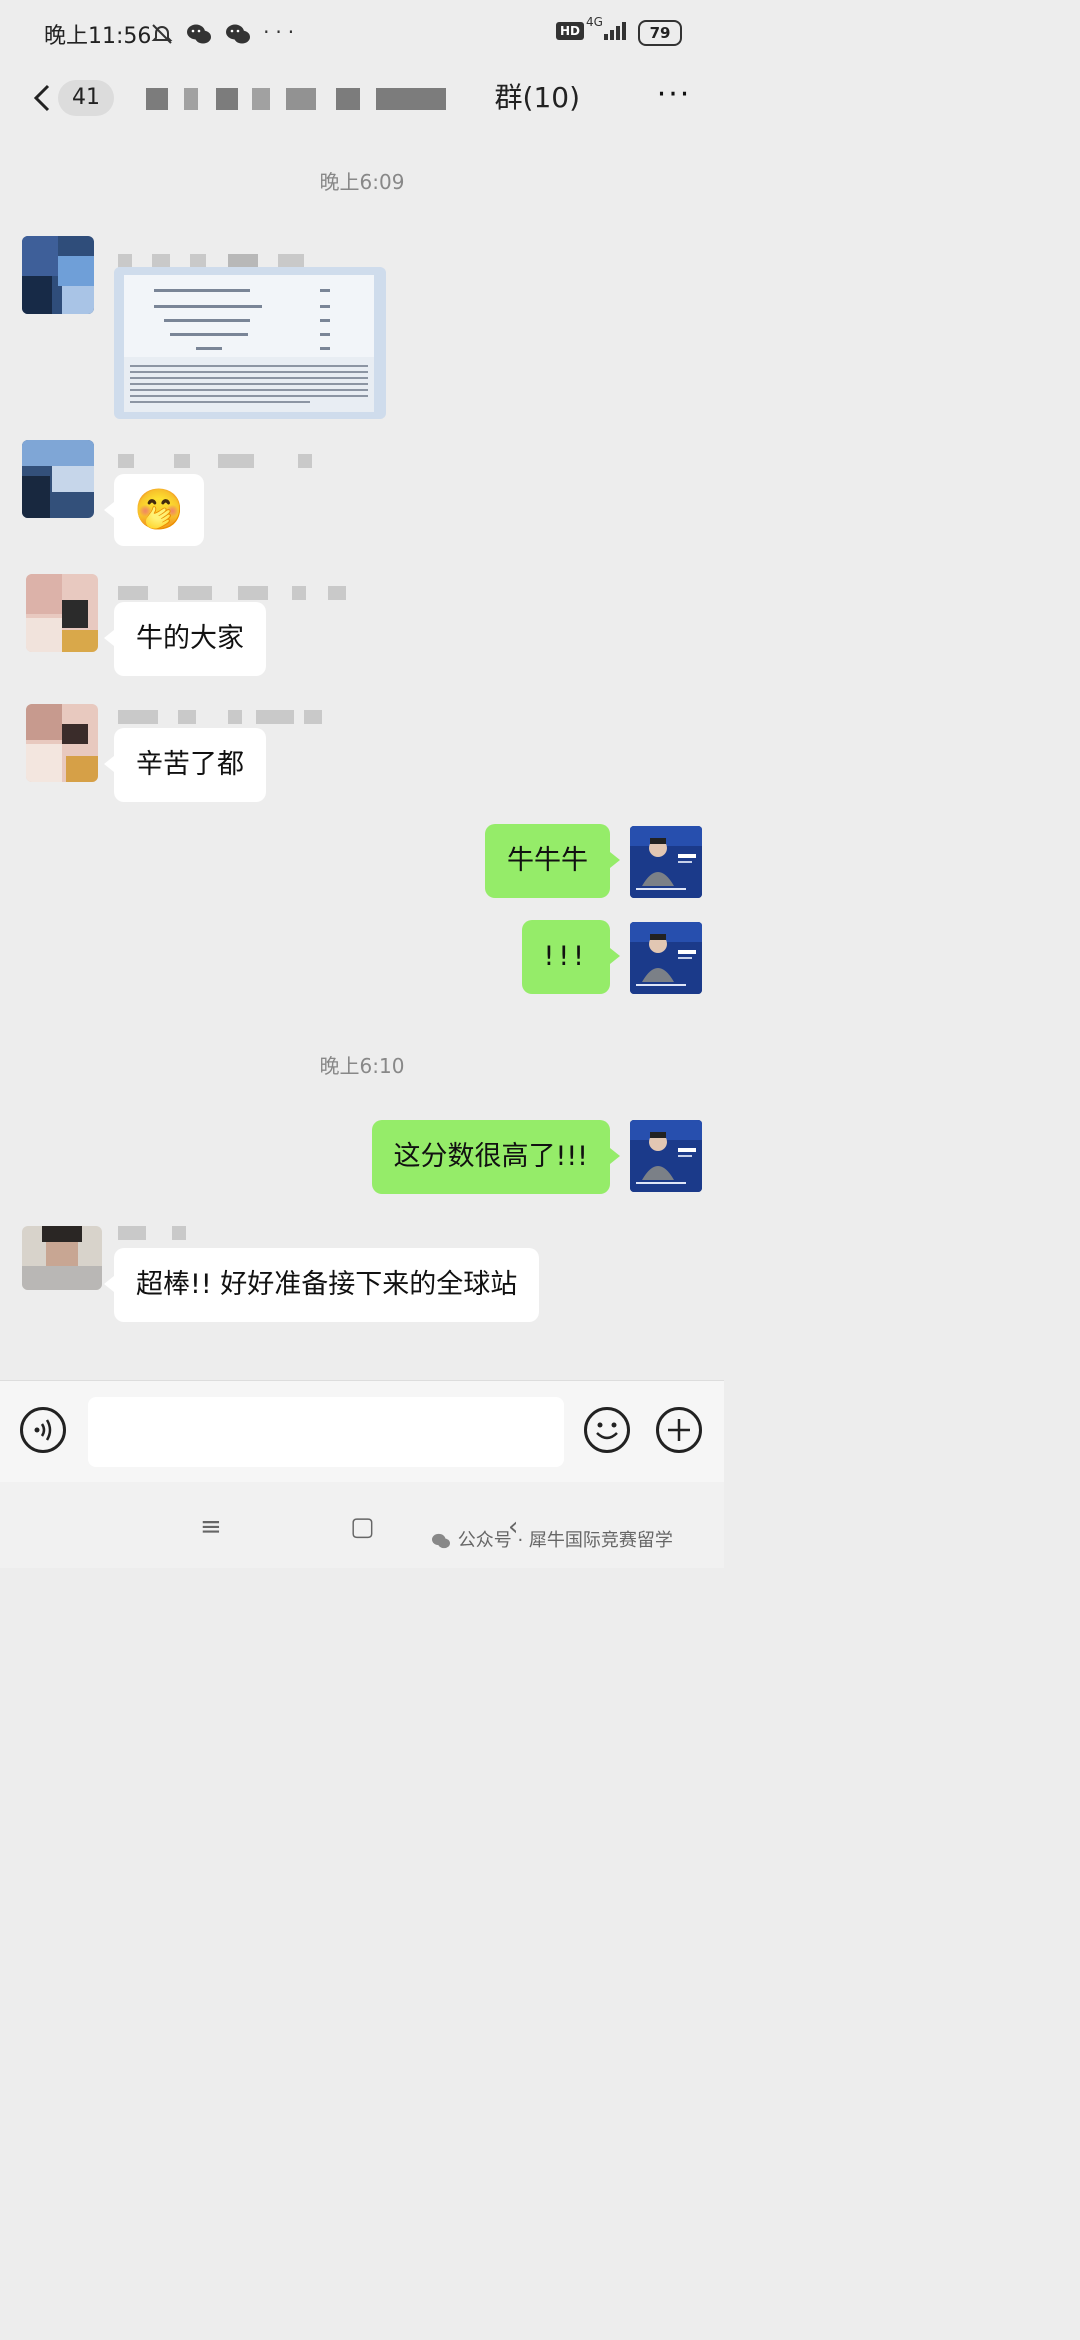 The width and height of the screenshot is (1080, 2340). Describe the element at coordinates (190, 764) in the screenshot. I see `message-text: 辛苦了都` at that location.